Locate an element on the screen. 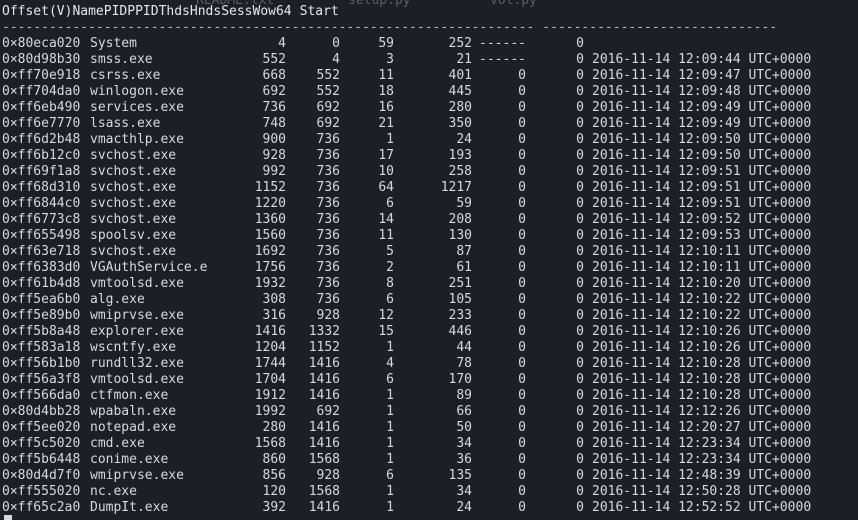 The image size is (858, 520). cell-thds: 4 is located at coordinates (390, 363).